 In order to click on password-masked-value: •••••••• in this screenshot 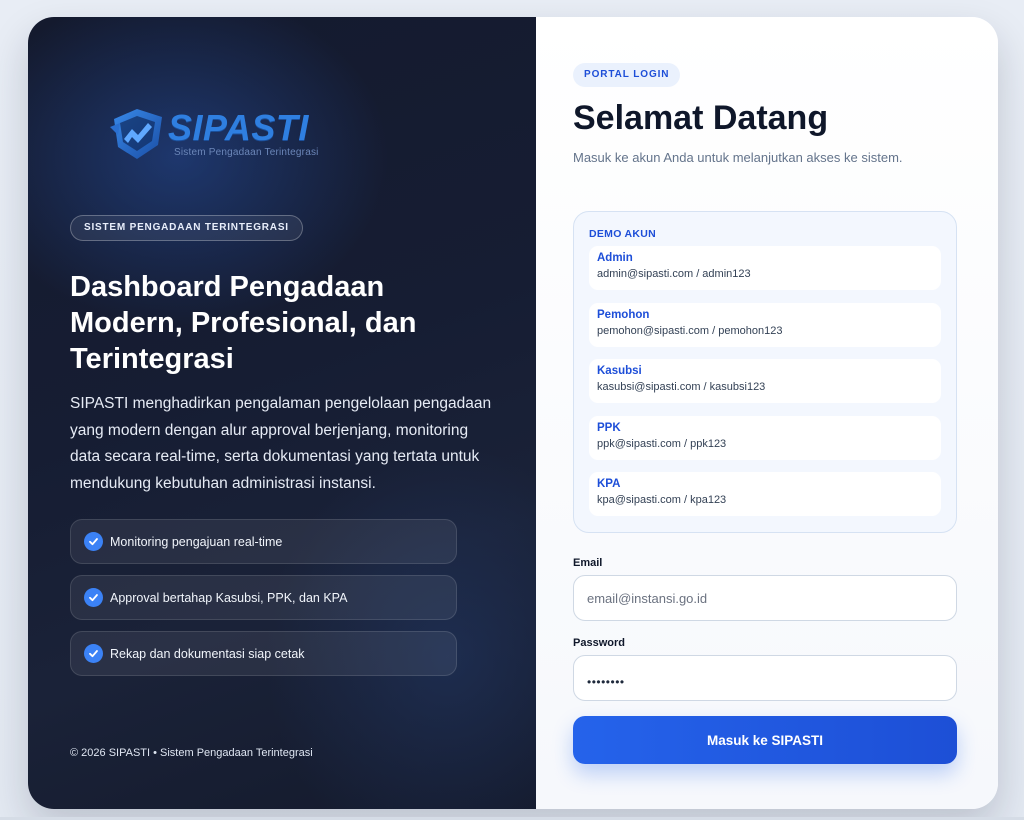, I will do `click(606, 682)`.